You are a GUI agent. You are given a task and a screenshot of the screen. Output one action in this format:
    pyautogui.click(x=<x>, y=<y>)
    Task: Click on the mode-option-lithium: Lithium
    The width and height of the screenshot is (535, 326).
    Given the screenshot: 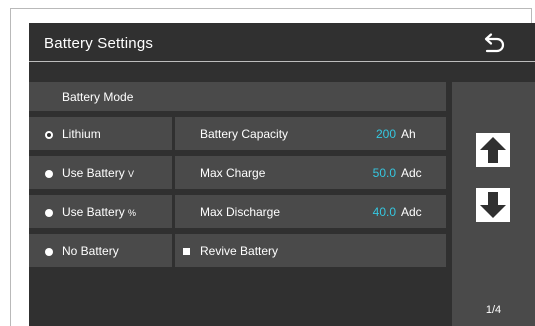 What is the action you would take?
    pyautogui.click(x=100, y=133)
    